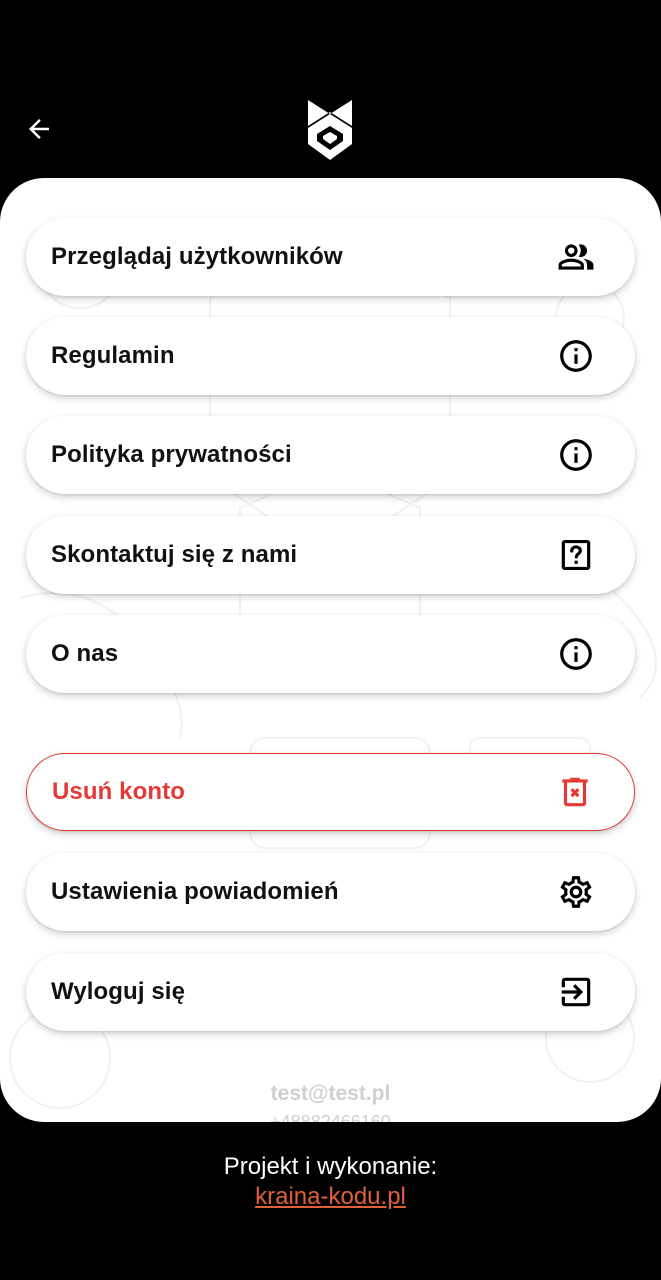 The height and width of the screenshot is (1280, 661). I want to click on arrow-left-icon, so click(39, 129).